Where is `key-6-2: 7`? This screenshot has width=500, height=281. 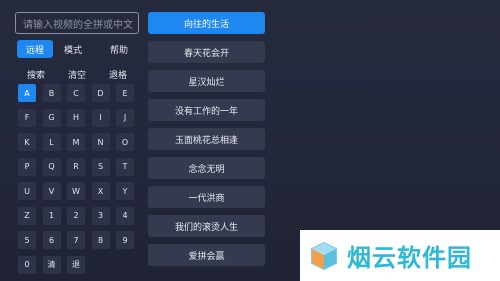 key-6-2: 7 is located at coordinates (76, 240).